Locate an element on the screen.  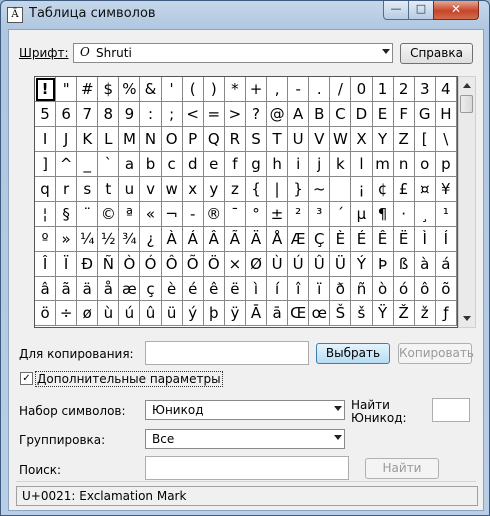
char-cell: X is located at coordinates (362, 139).